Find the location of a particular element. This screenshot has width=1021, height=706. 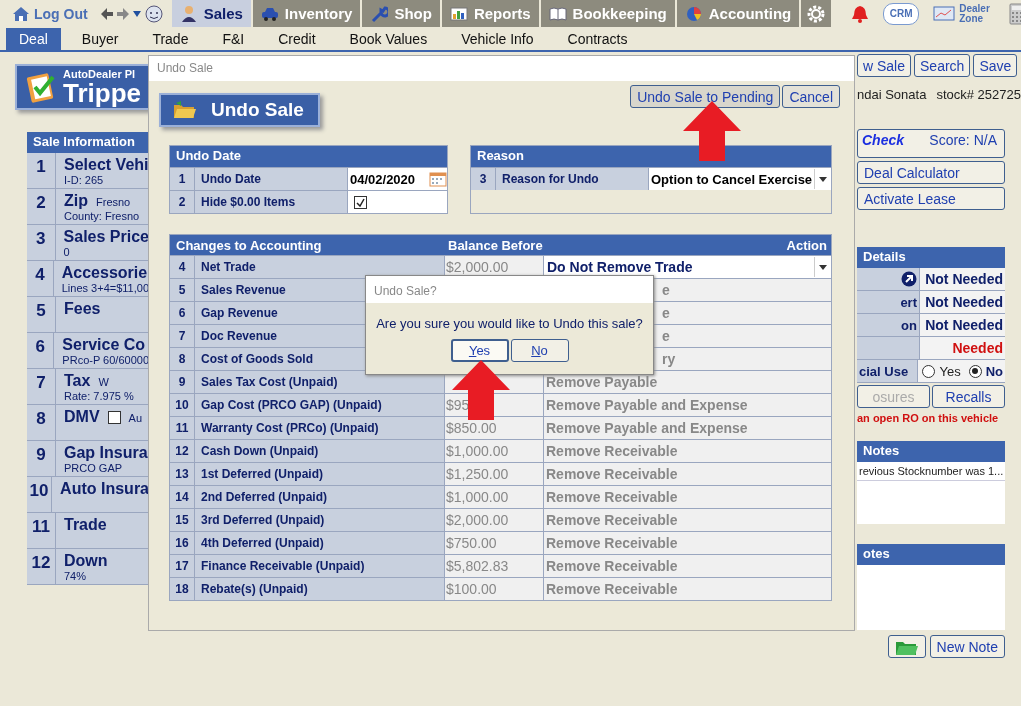

sub-tab: Deal is located at coordinates (33, 39).